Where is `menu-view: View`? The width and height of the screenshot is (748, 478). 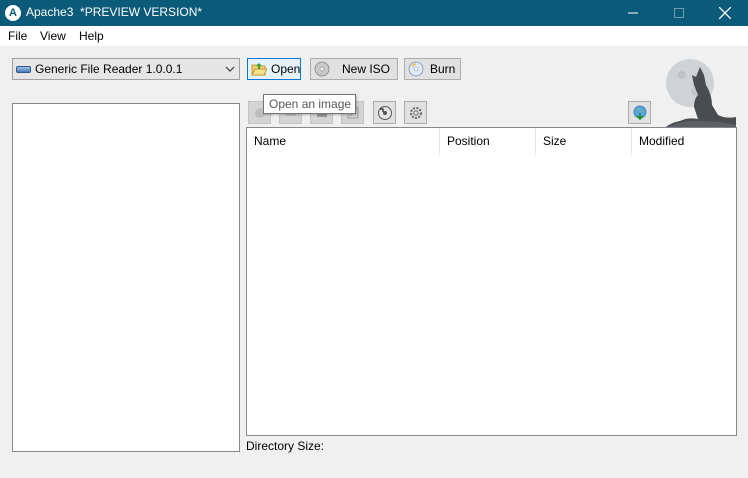
menu-view: View is located at coordinates (53, 36).